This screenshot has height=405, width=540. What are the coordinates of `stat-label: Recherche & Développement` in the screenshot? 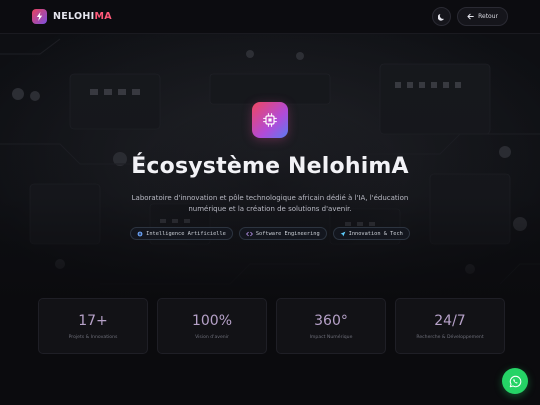 It's located at (450, 337).